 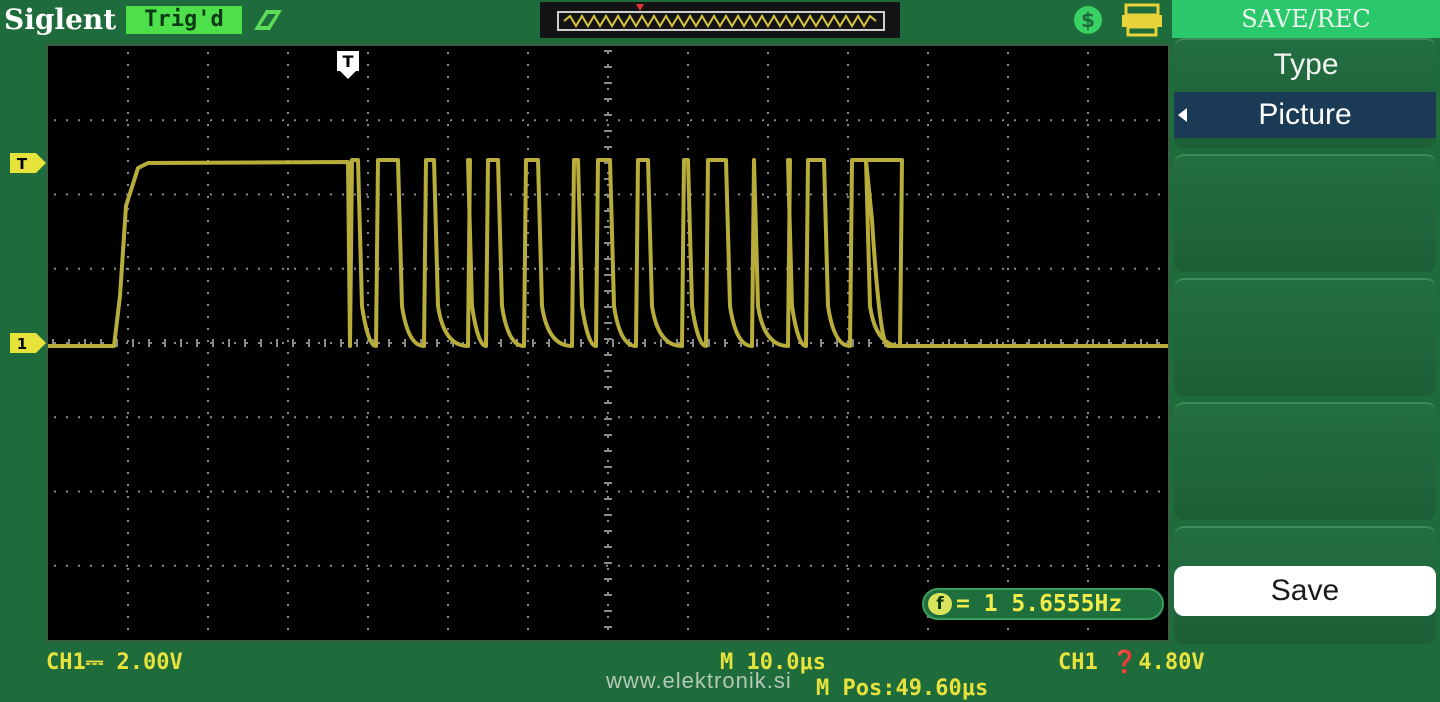 I want to click on frequency-icon: f, so click(x=940, y=604).